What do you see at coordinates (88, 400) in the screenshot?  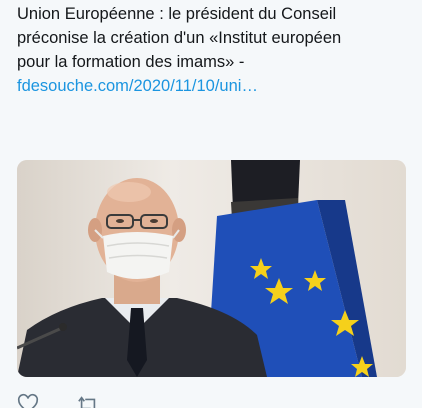 I see `retweet-icon` at bounding box center [88, 400].